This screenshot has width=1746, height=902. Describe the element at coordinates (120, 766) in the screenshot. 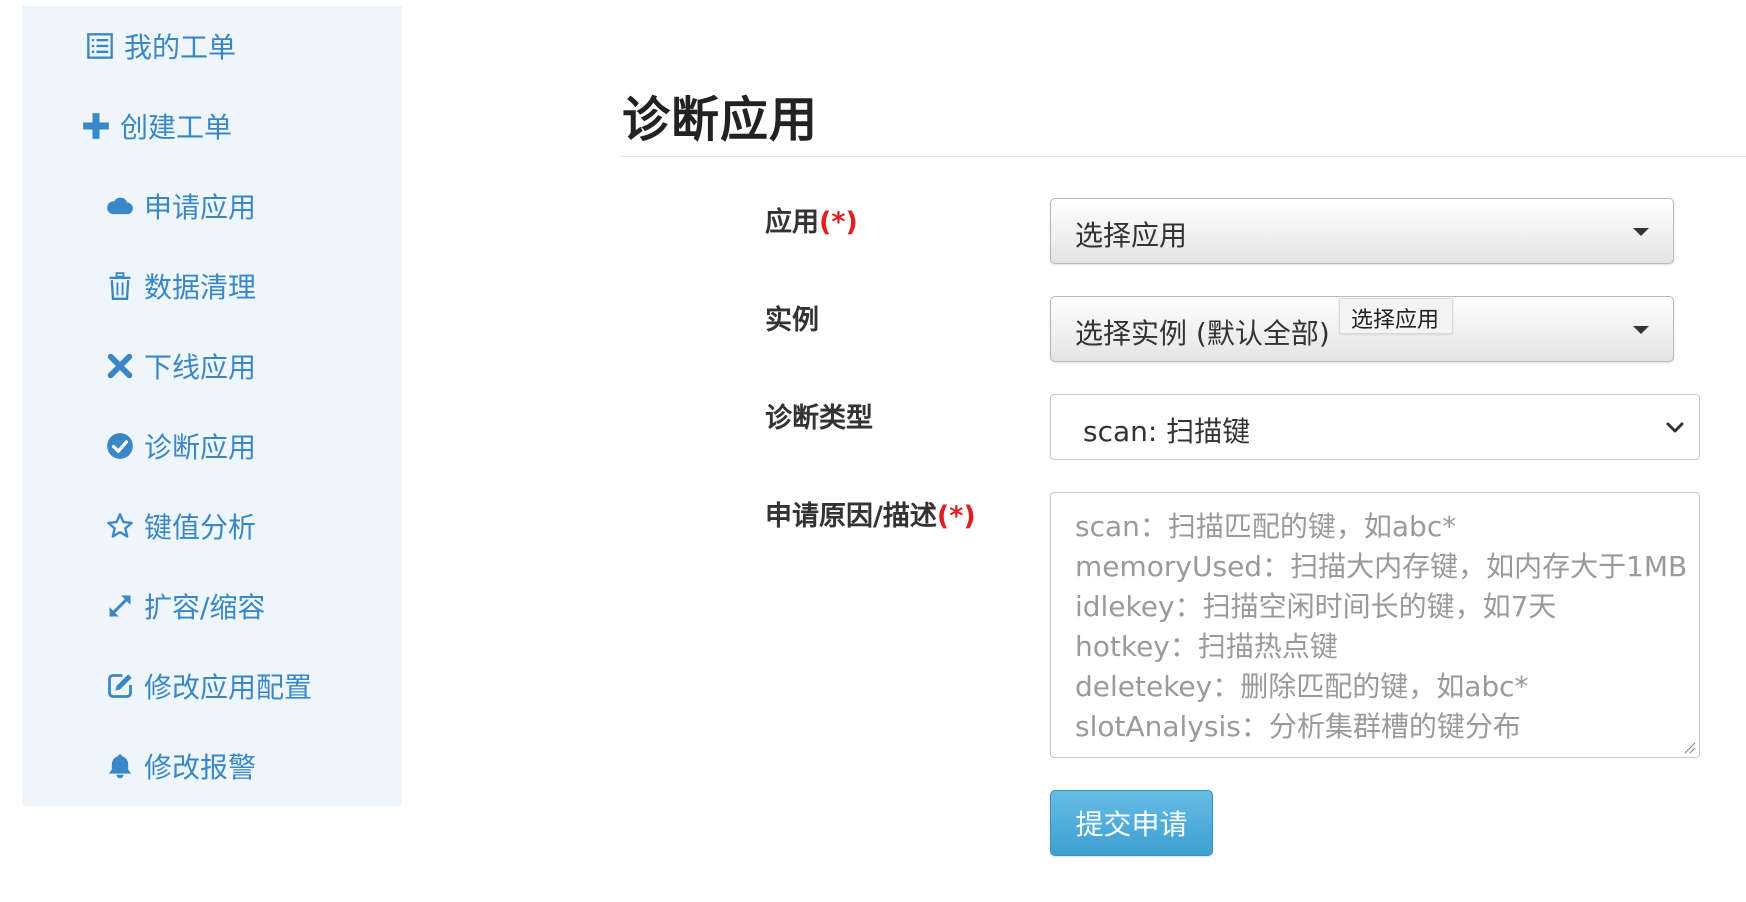

I see `bell-icon` at that location.